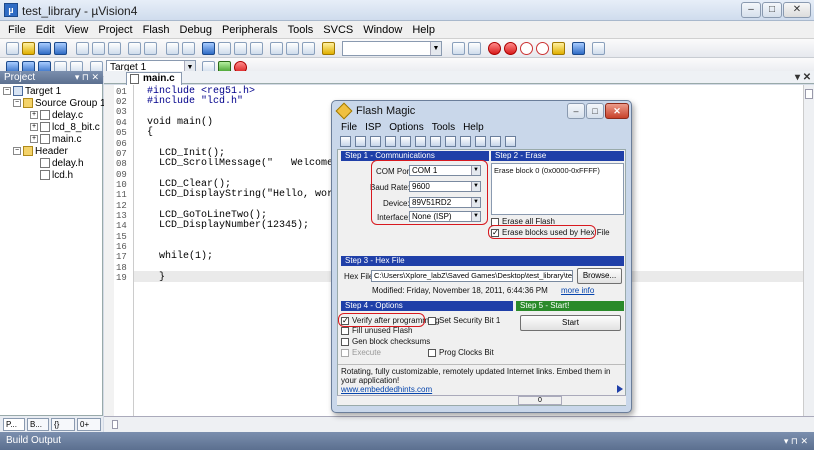 Image resolution: width=814 pixels, height=450 pixels. I want to click on minimize-button: –, so click(751, 10).